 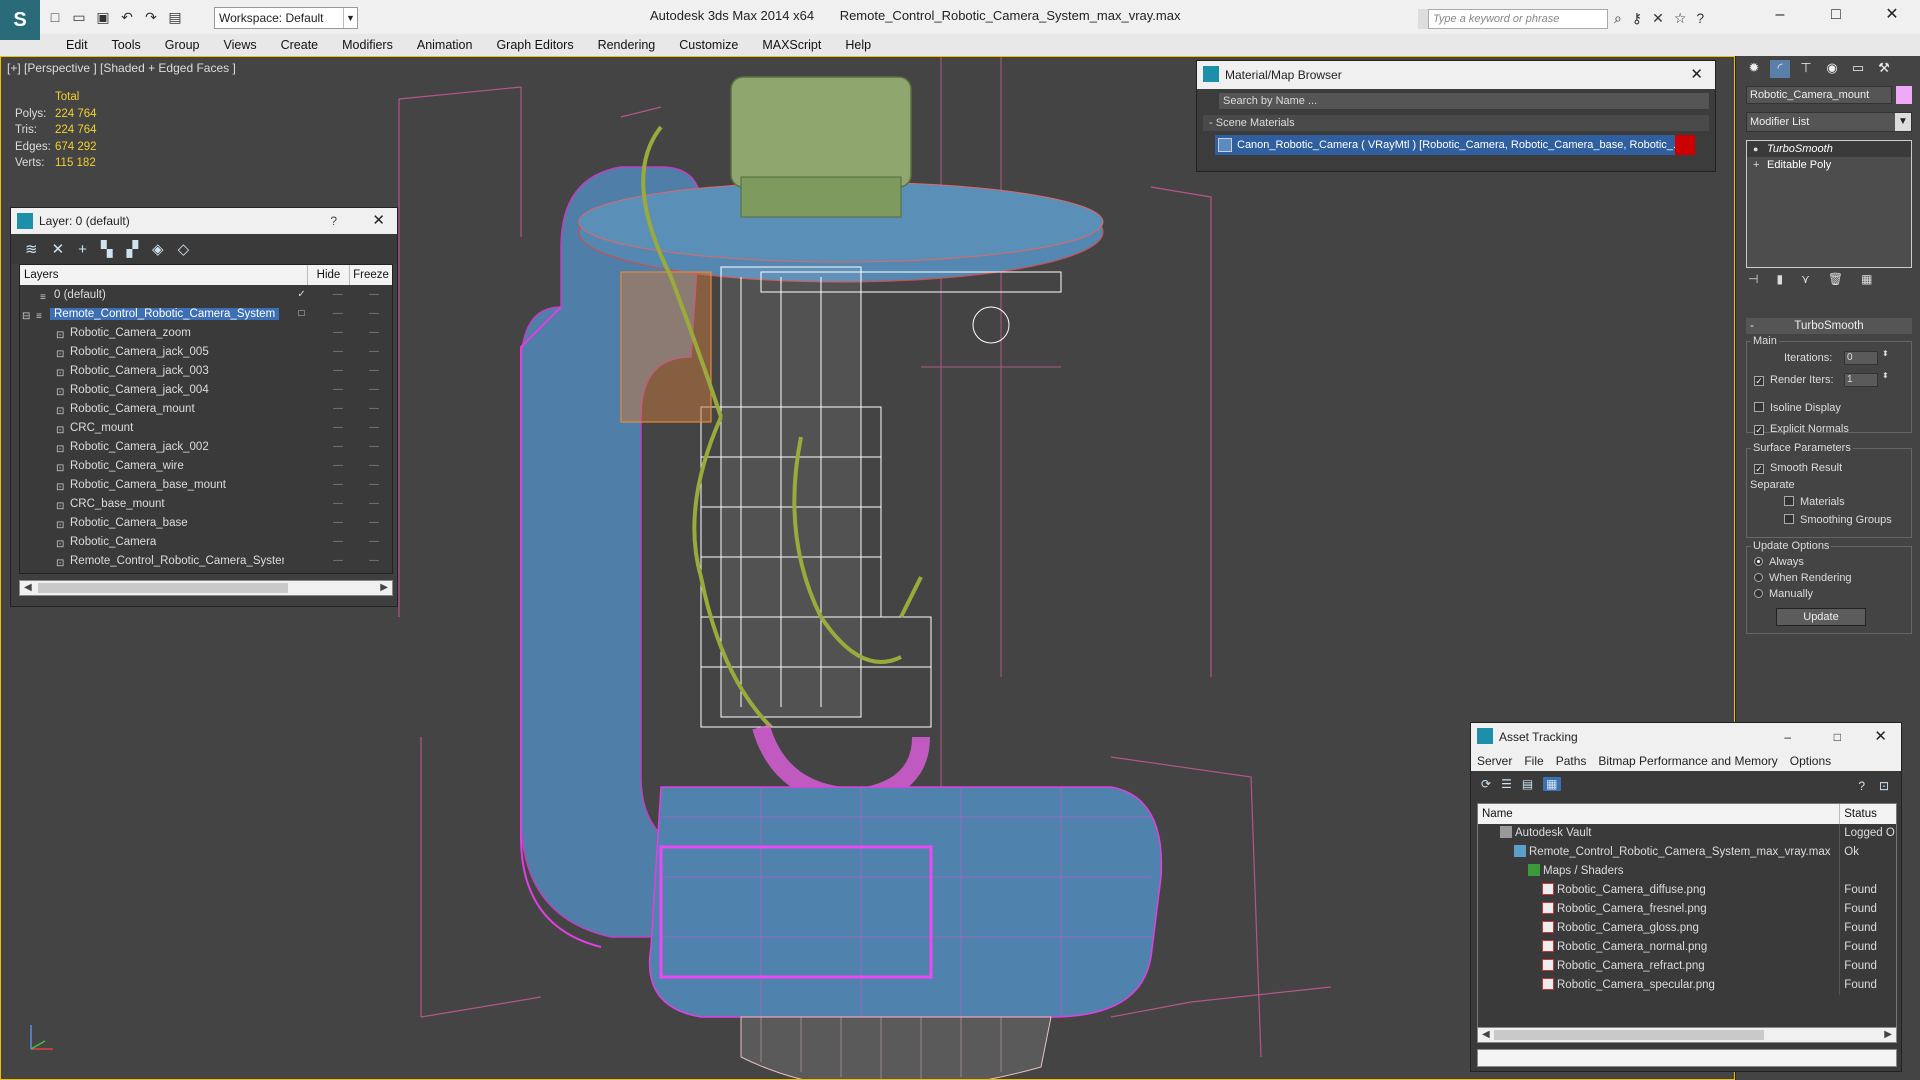 What do you see at coordinates (1810, 761) in the screenshot?
I see `menu-options: Options` at bounding box center [1810, 761].